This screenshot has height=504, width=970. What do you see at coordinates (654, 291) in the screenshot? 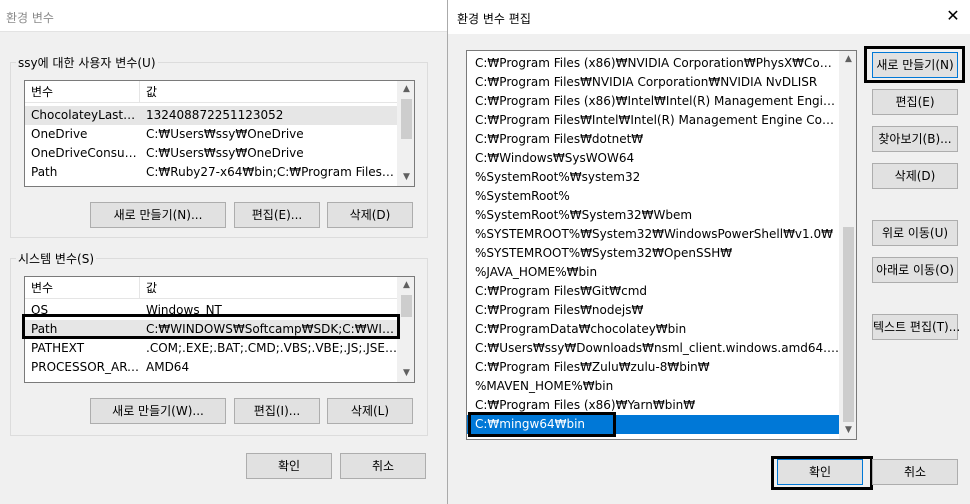
I see `path-list-item: C:₩Program Files₩Git₩cmd` at bounding box center [654, 291].